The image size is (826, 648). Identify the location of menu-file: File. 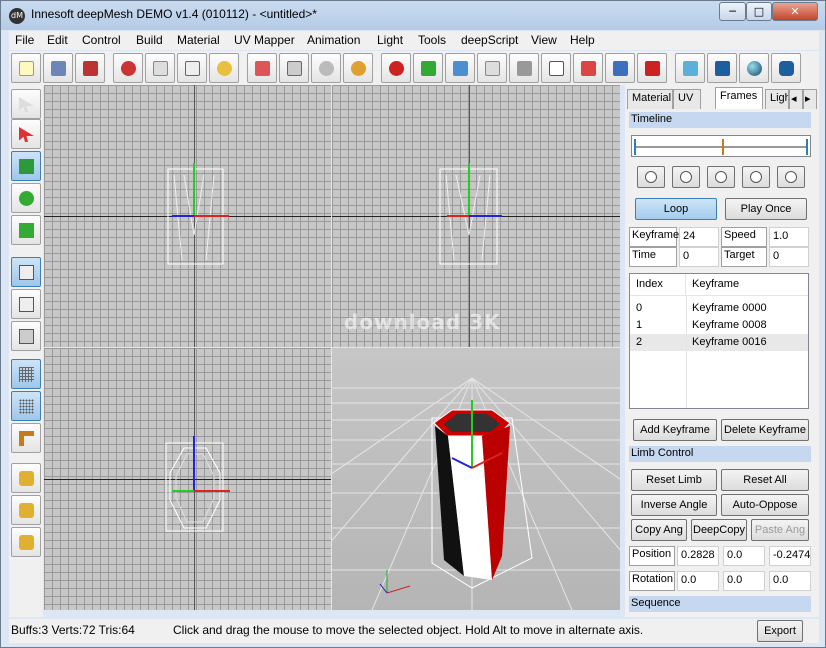
(24, 40).